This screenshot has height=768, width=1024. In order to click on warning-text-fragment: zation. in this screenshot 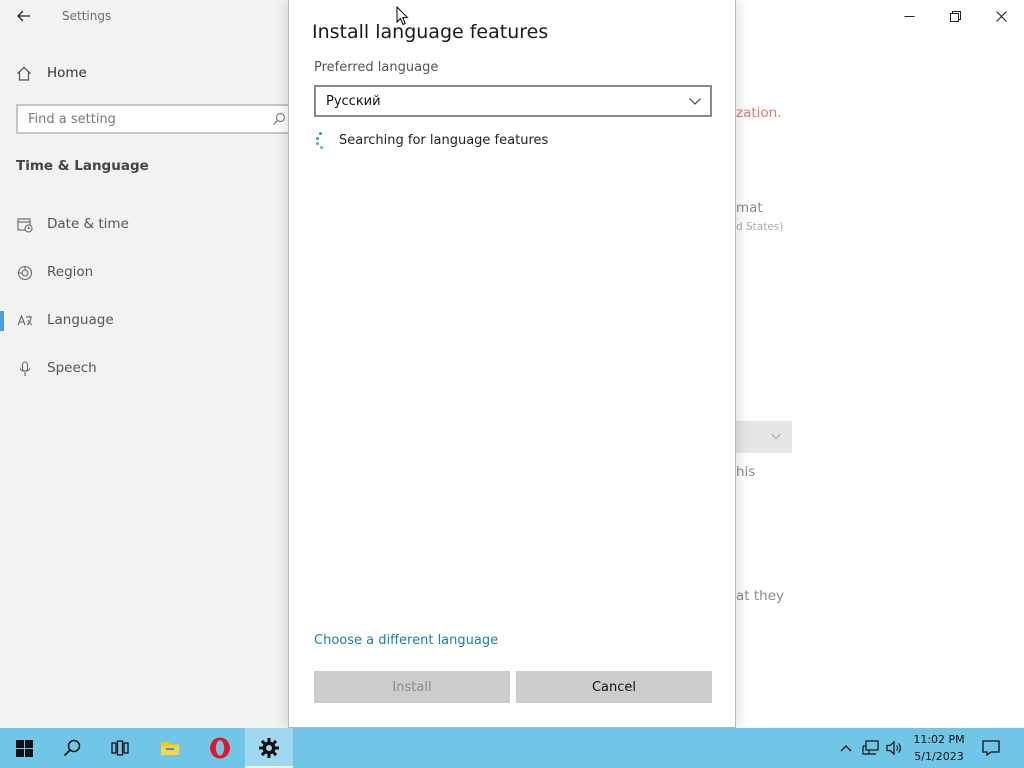, I will do `click(759, 113)`.